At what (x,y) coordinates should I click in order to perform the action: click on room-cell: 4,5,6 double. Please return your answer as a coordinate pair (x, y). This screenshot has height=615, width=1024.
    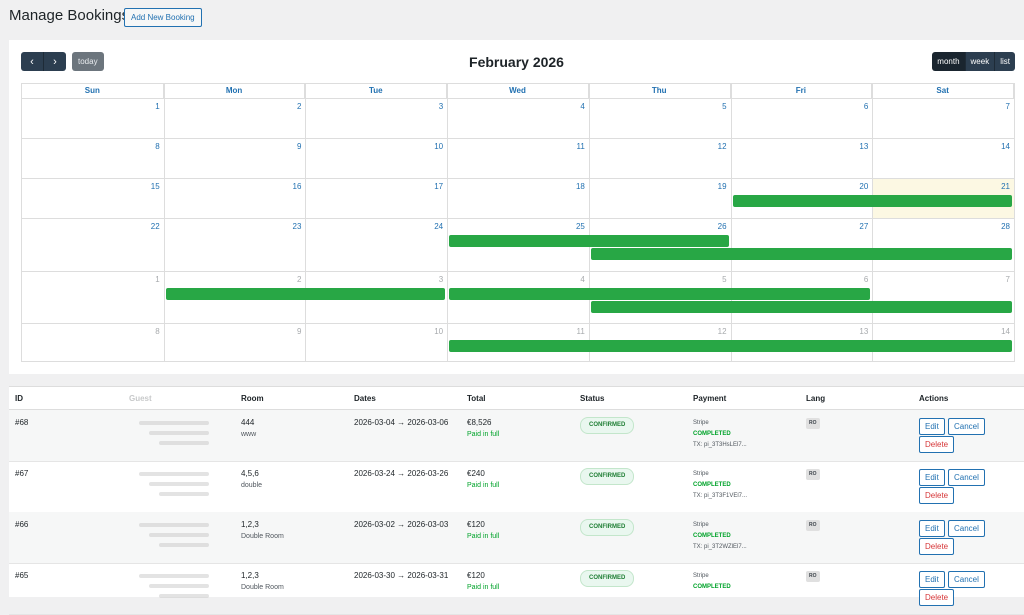
    Looking at the image, I should click on (251, 479).